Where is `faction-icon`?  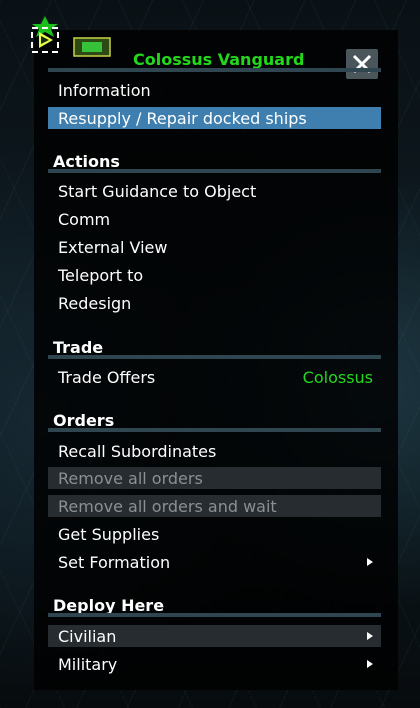
faction-icon is located at coordinates (92, 47).